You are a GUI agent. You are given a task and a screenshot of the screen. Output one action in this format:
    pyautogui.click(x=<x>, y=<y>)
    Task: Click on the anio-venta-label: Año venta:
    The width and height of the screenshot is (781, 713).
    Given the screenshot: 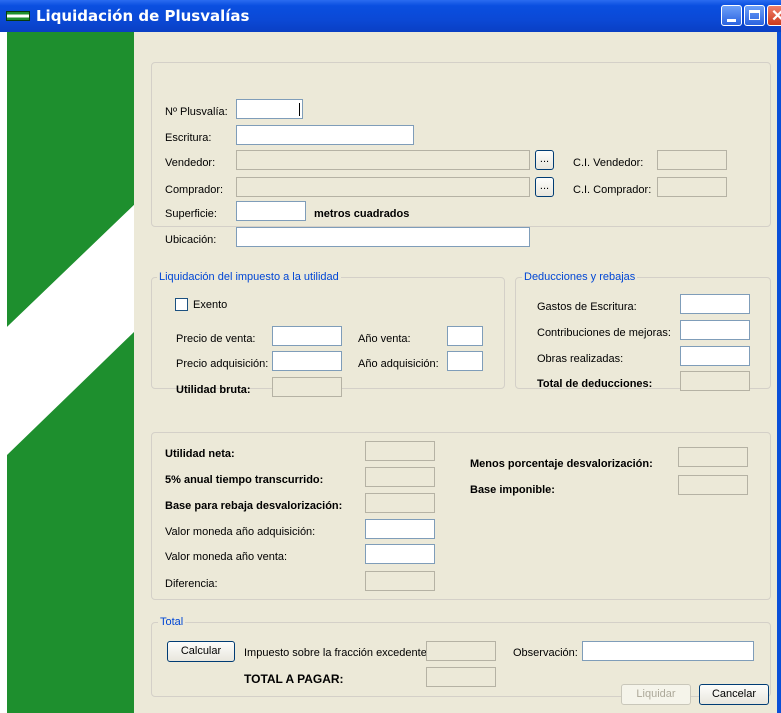 What is the action you would take?
    pyautogui.click(x=384, y=339)
    